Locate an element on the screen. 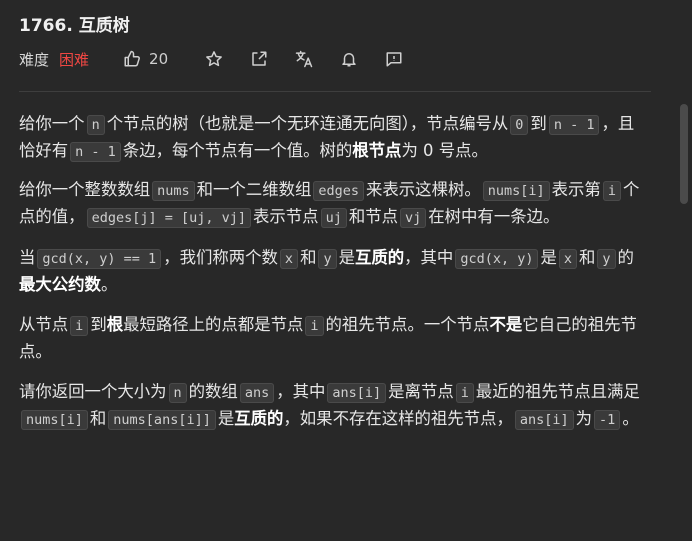  text-fragment: 表示节点 is located at coordinates (286, 216).